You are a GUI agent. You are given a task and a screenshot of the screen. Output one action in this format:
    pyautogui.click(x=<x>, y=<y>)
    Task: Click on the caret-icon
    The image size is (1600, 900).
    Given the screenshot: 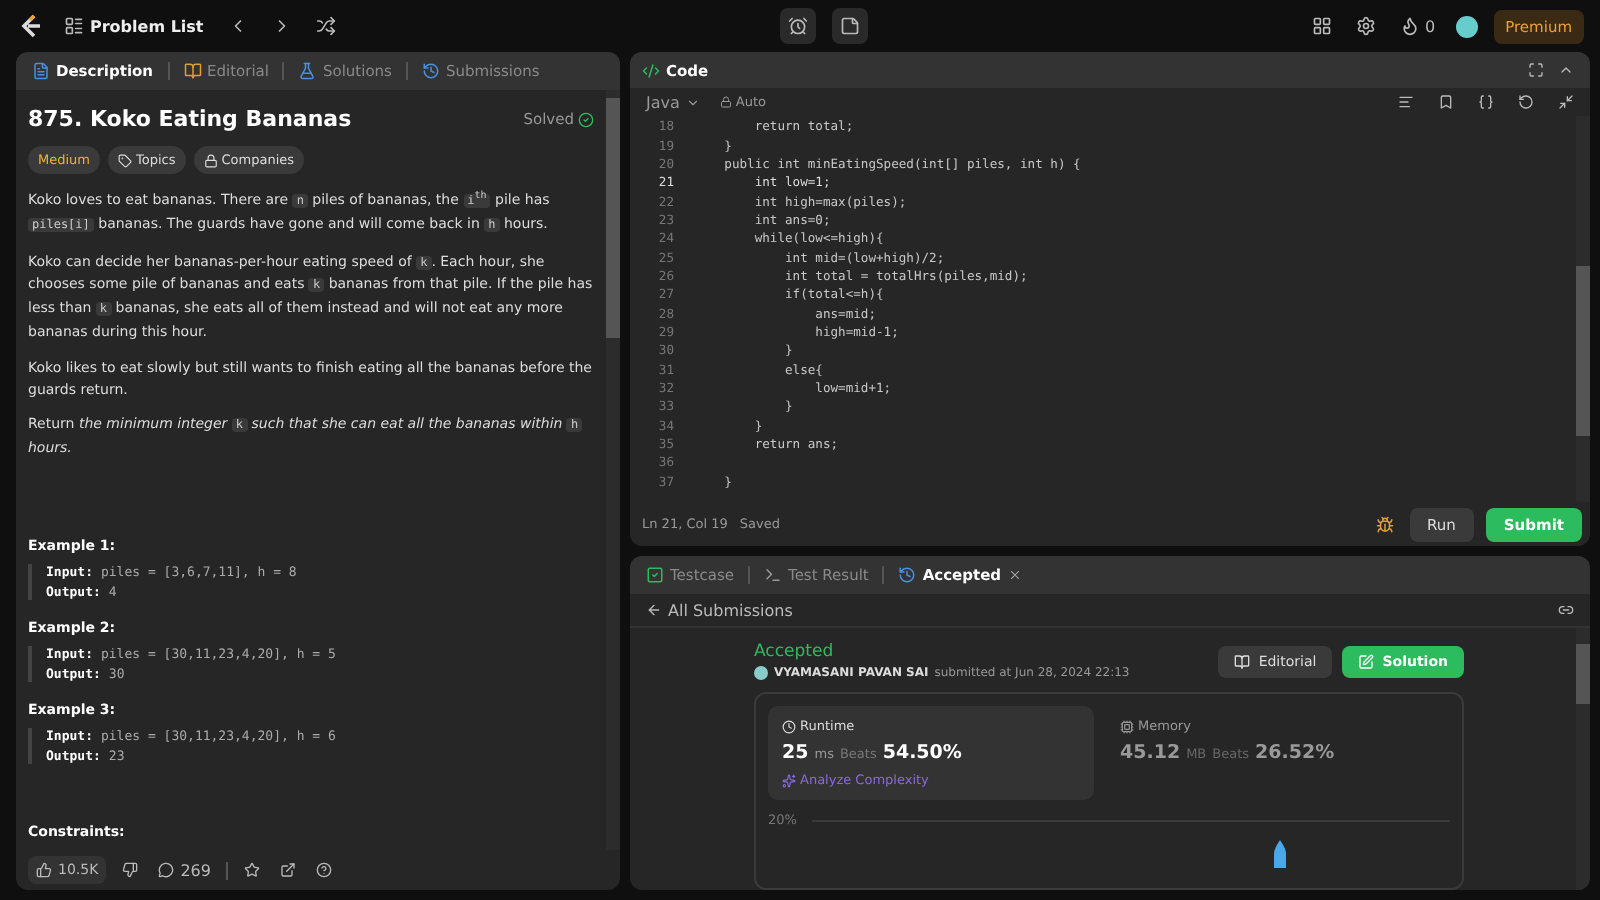 What is the action you would take?
    pyautogui.click(x=692, y=102)
    